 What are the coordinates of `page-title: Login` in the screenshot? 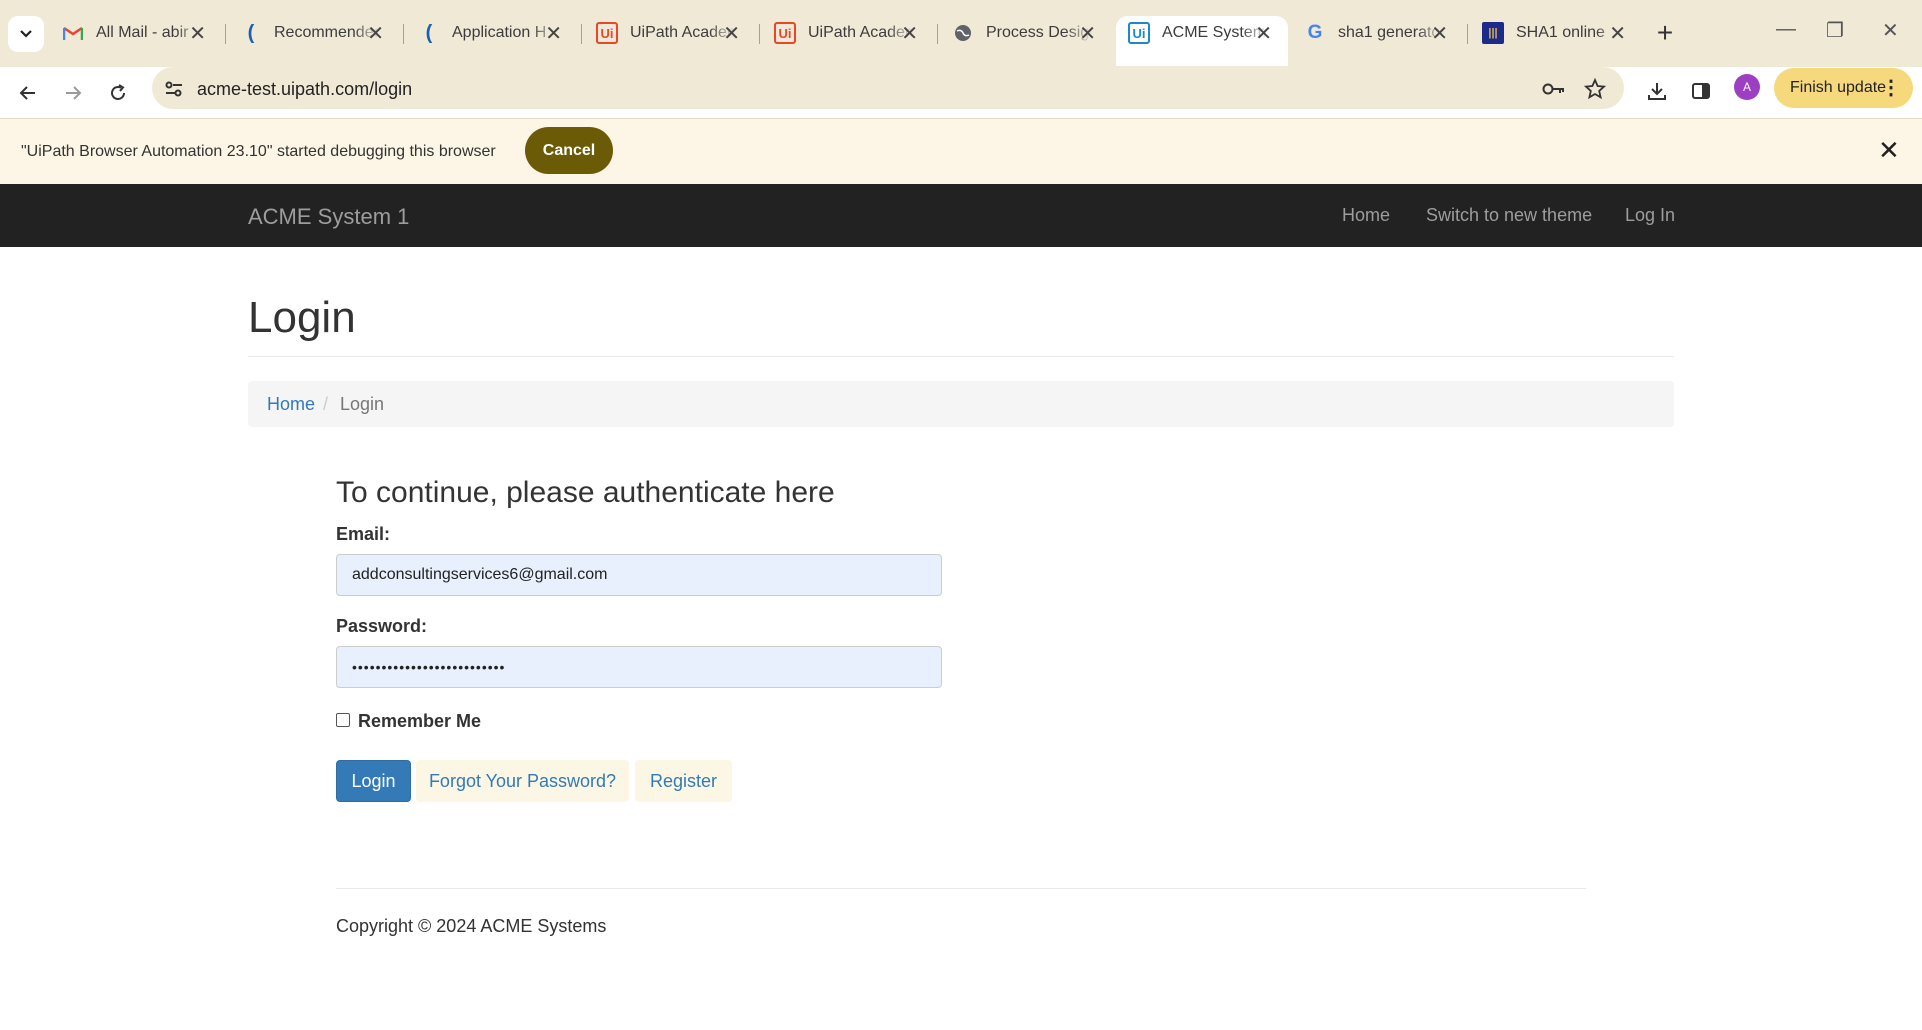 It's located at (302, 317).